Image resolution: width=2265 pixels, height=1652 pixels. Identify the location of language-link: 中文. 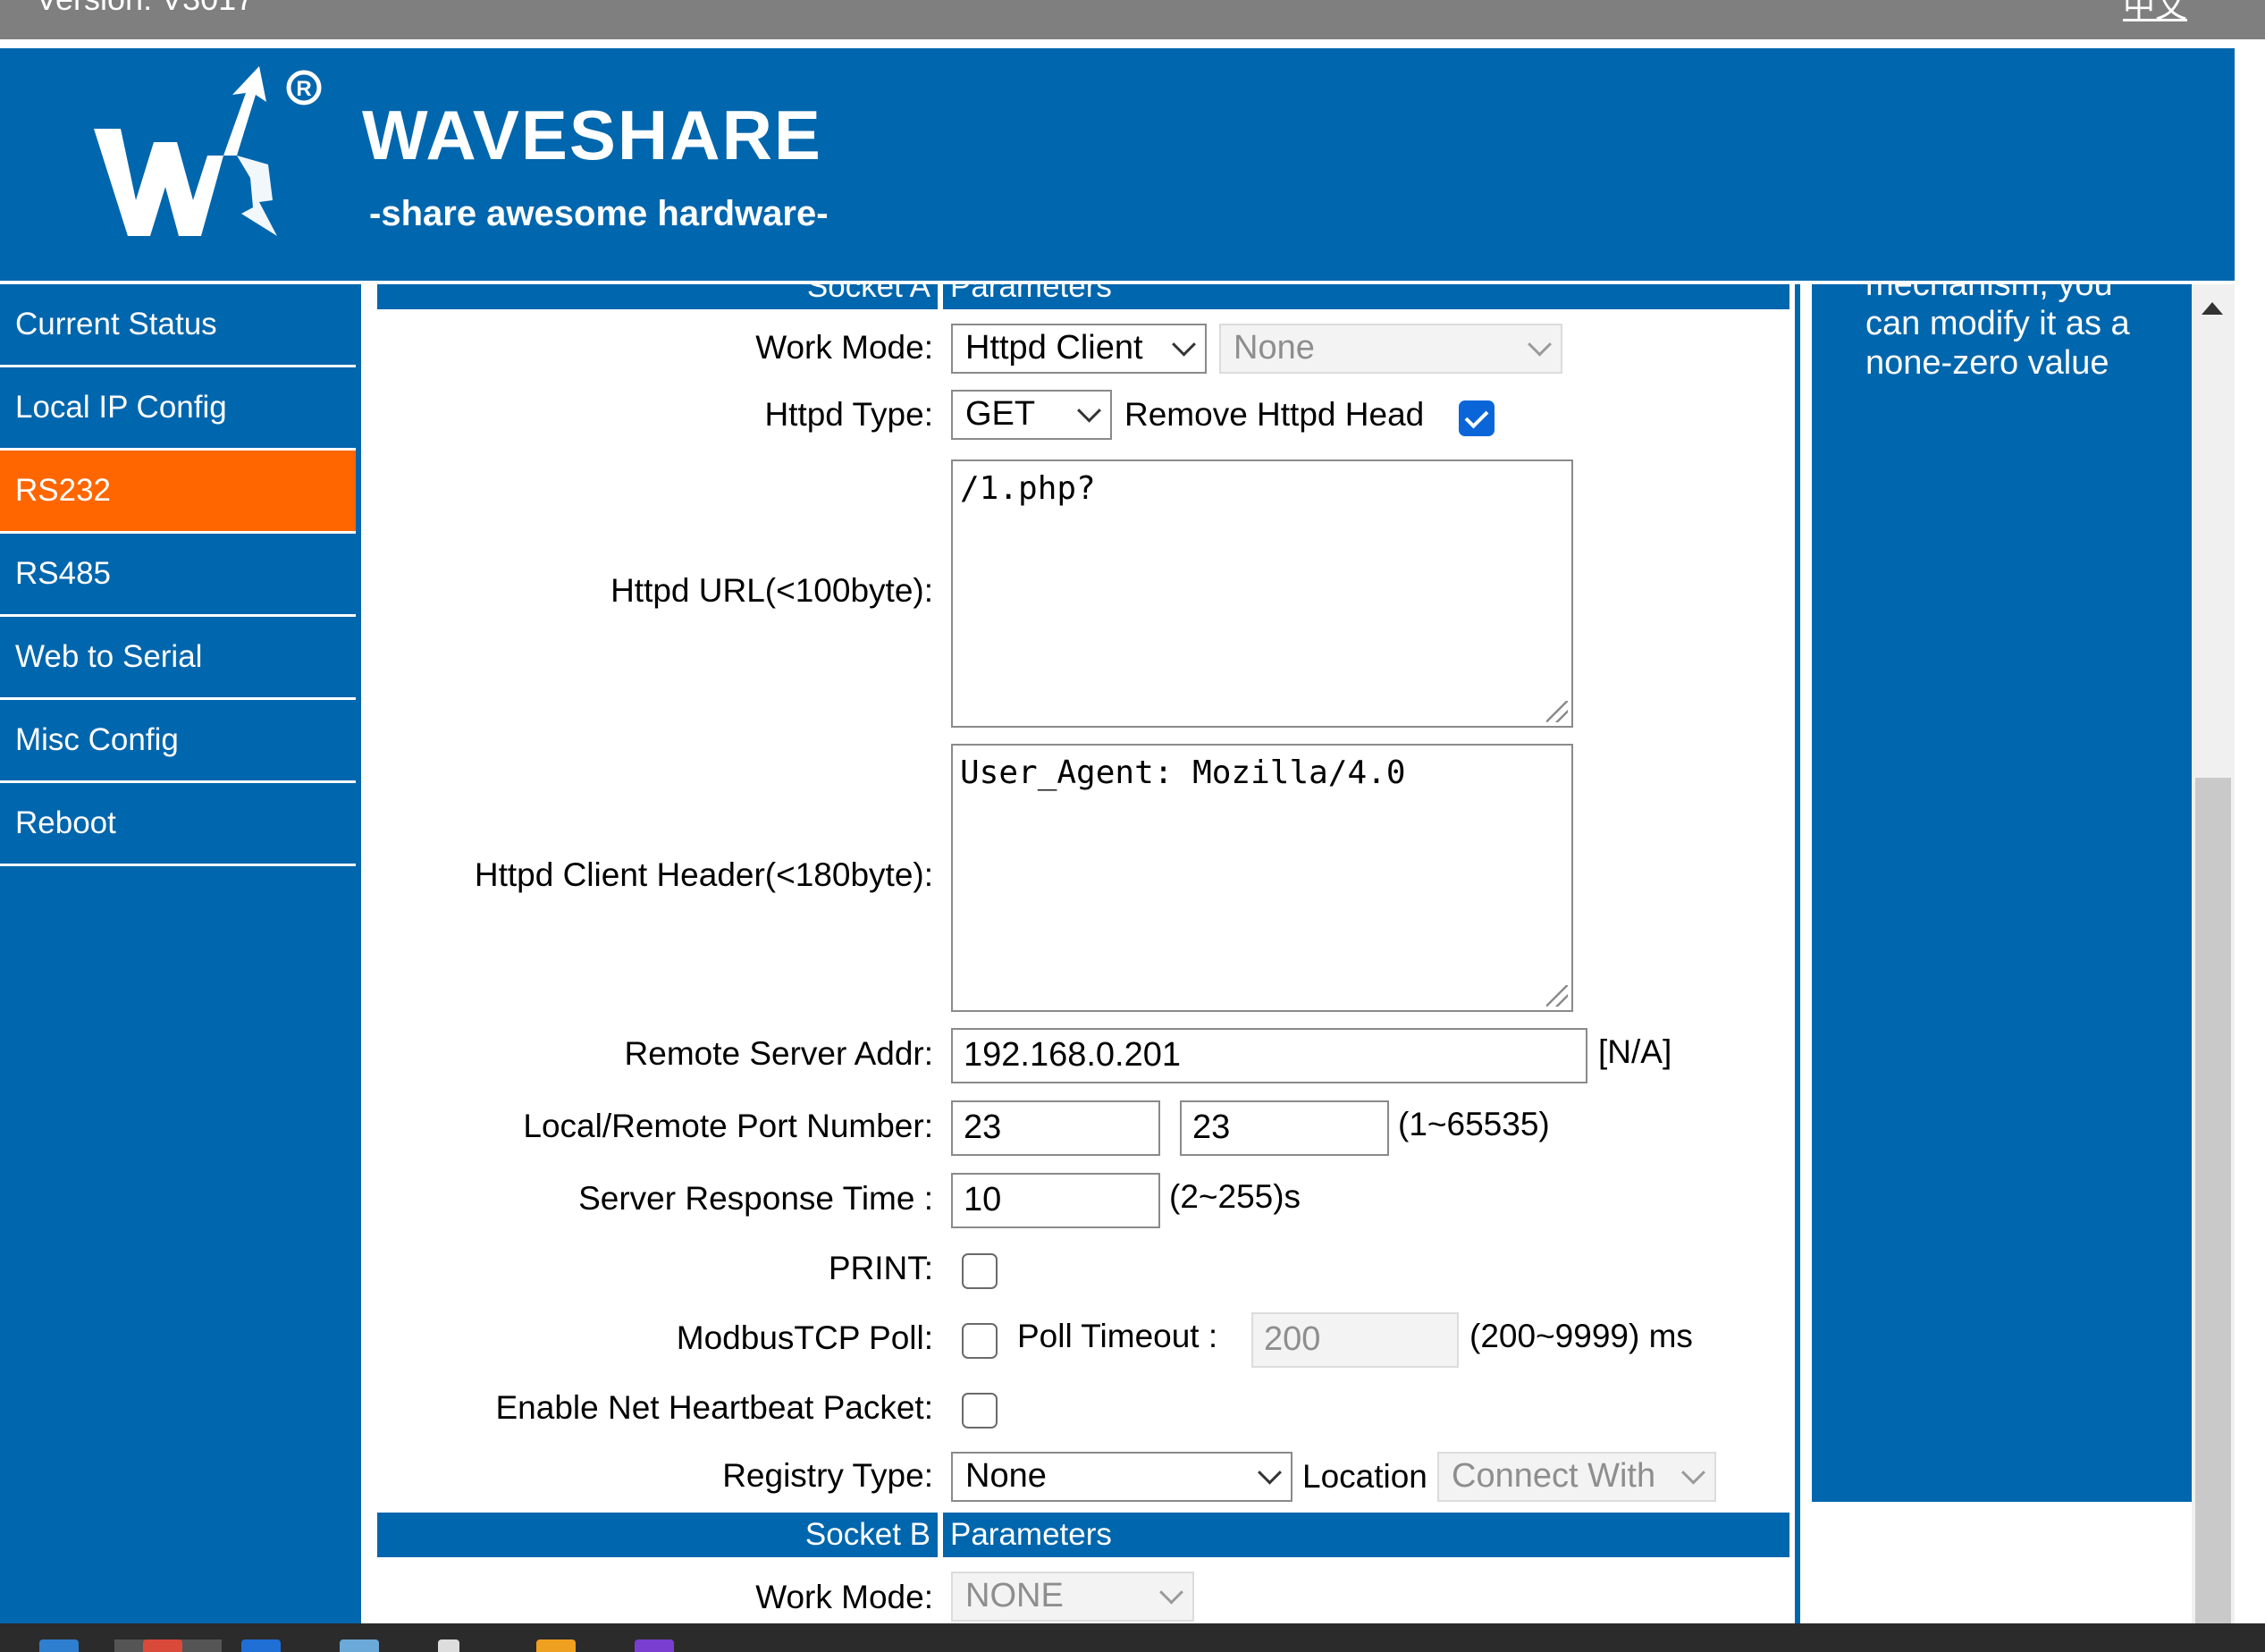
(2155, 13).